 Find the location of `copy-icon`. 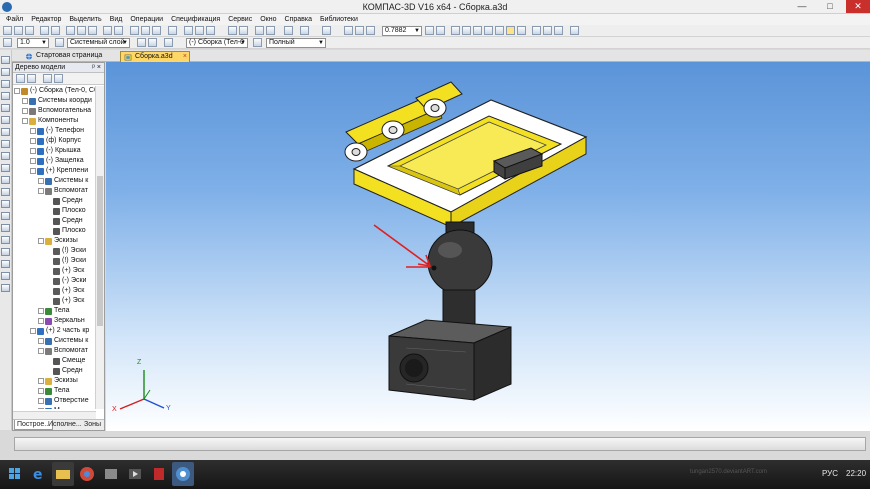

copy-icon is located at coordinates (81, 30).